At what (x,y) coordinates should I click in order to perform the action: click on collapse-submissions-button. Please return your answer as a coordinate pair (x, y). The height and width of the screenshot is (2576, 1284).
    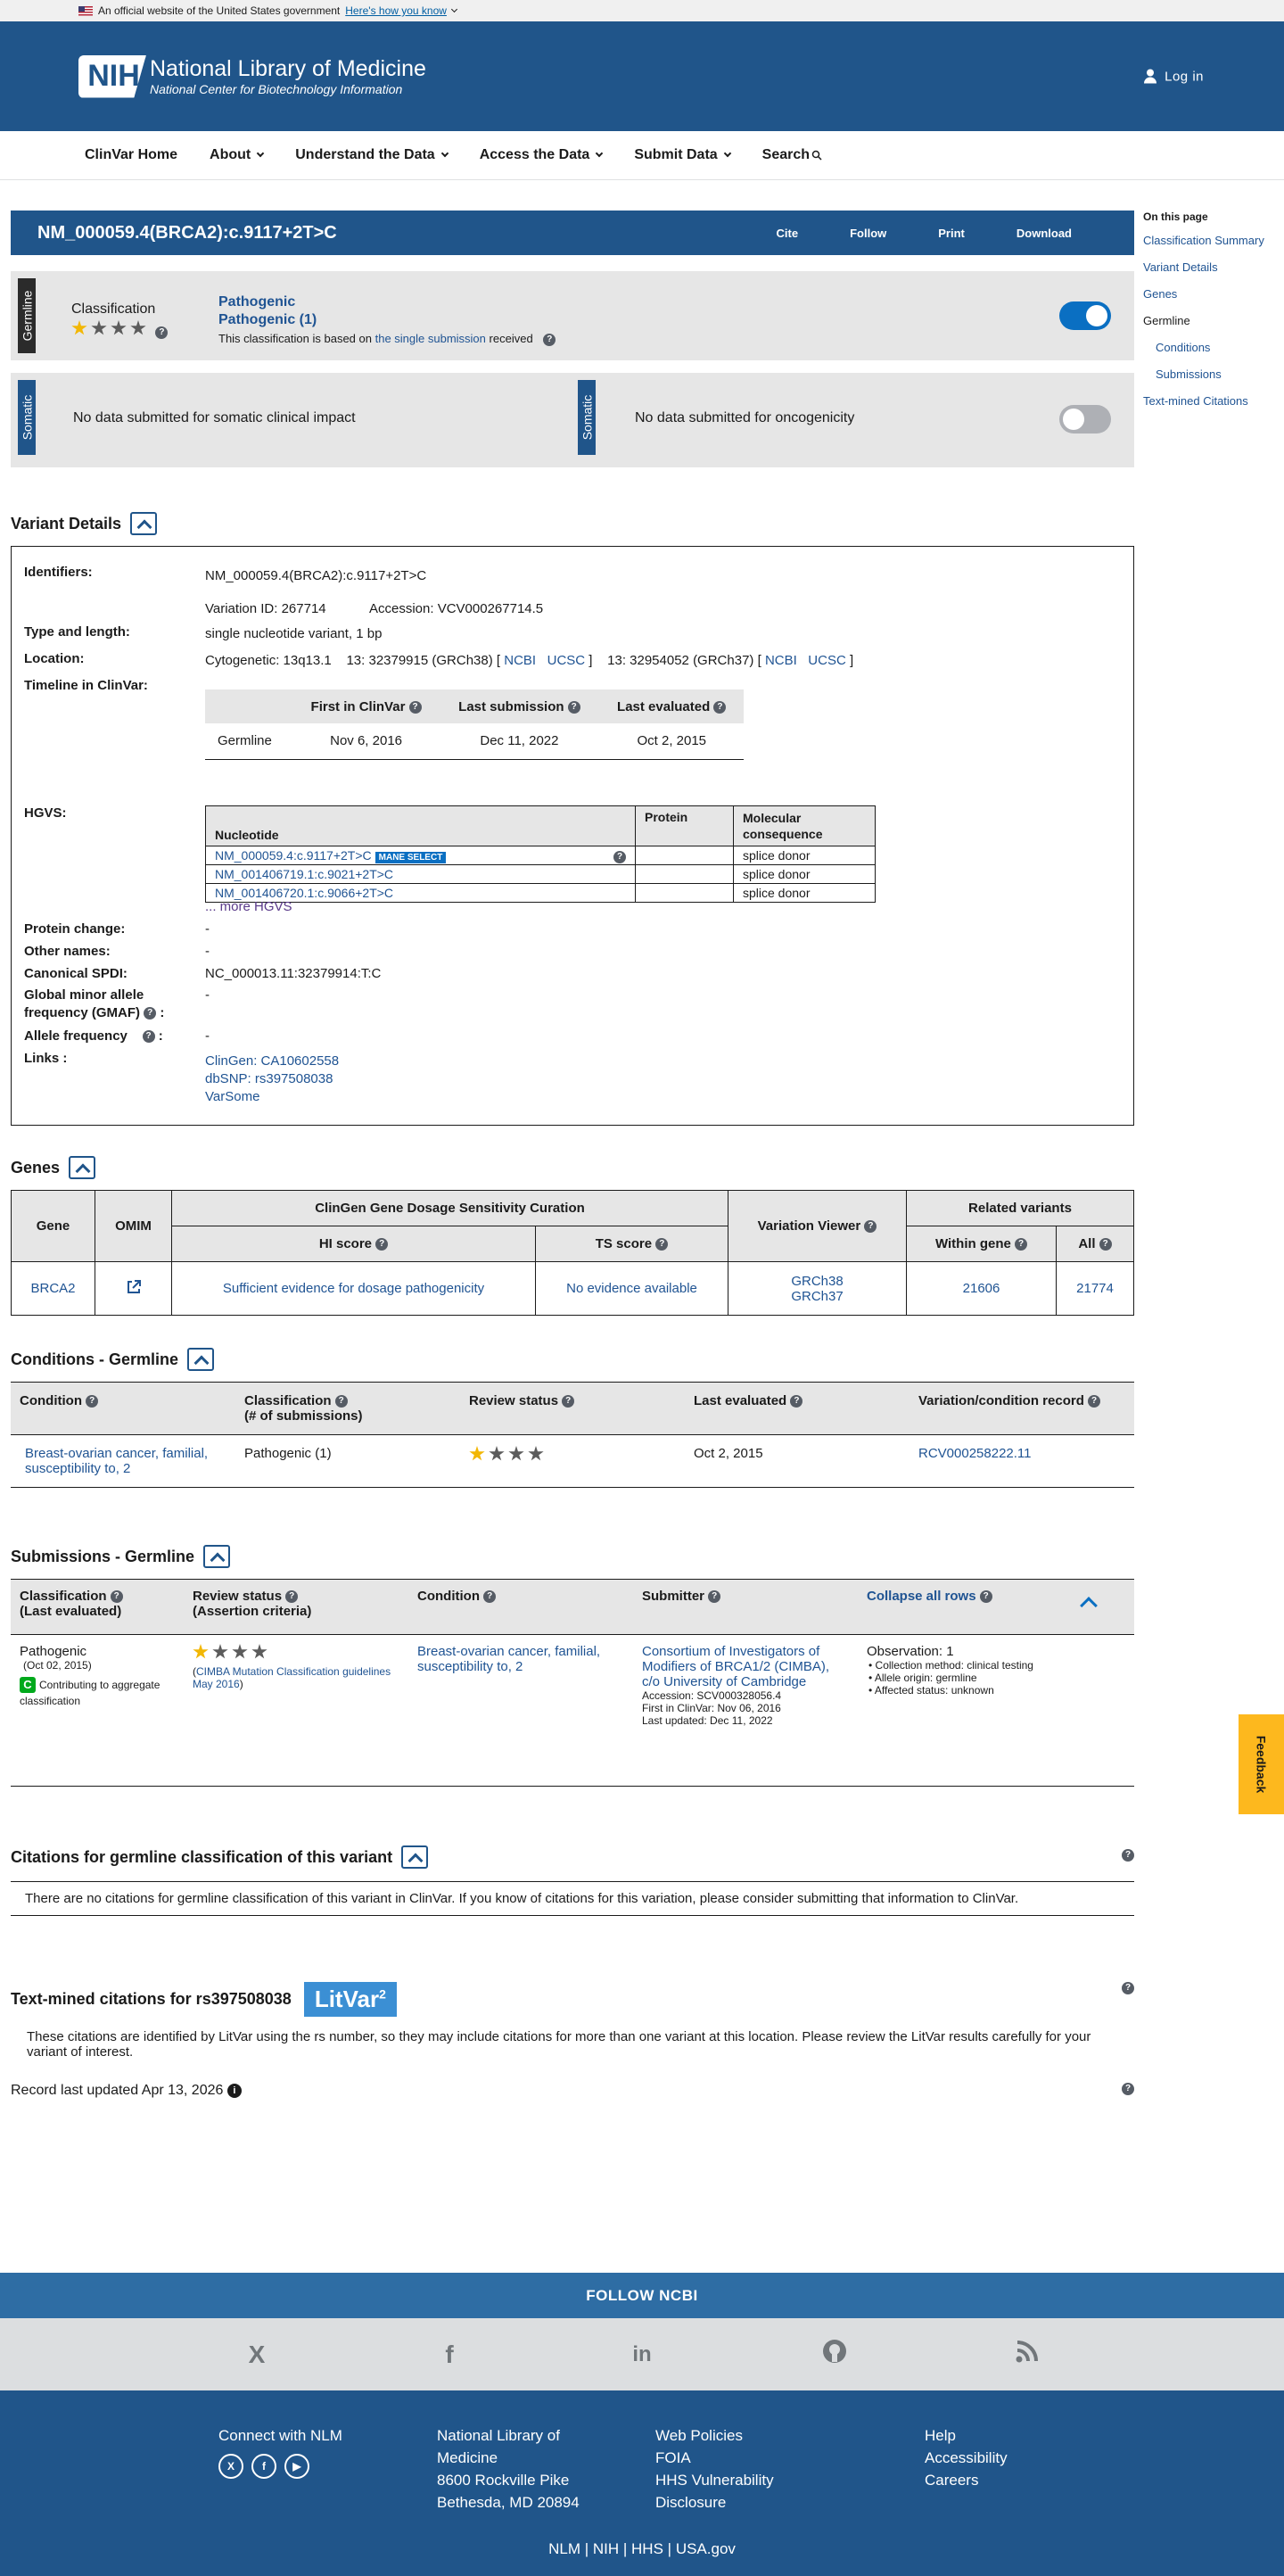
    Looking at the image, I should click on (217, 1557).